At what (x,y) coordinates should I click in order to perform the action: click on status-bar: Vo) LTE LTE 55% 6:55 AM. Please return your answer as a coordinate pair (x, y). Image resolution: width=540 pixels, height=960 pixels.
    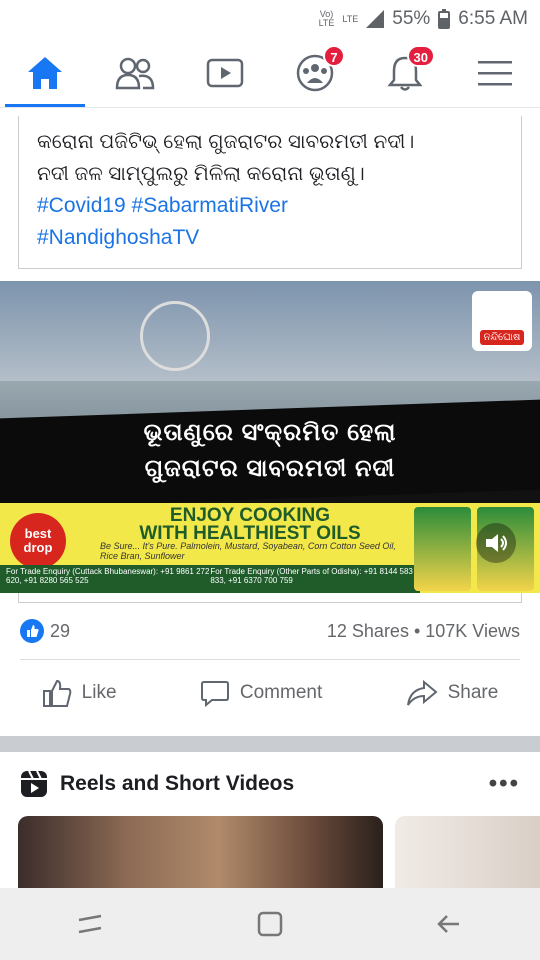
    Looking at the image, I should click on (270, 19).